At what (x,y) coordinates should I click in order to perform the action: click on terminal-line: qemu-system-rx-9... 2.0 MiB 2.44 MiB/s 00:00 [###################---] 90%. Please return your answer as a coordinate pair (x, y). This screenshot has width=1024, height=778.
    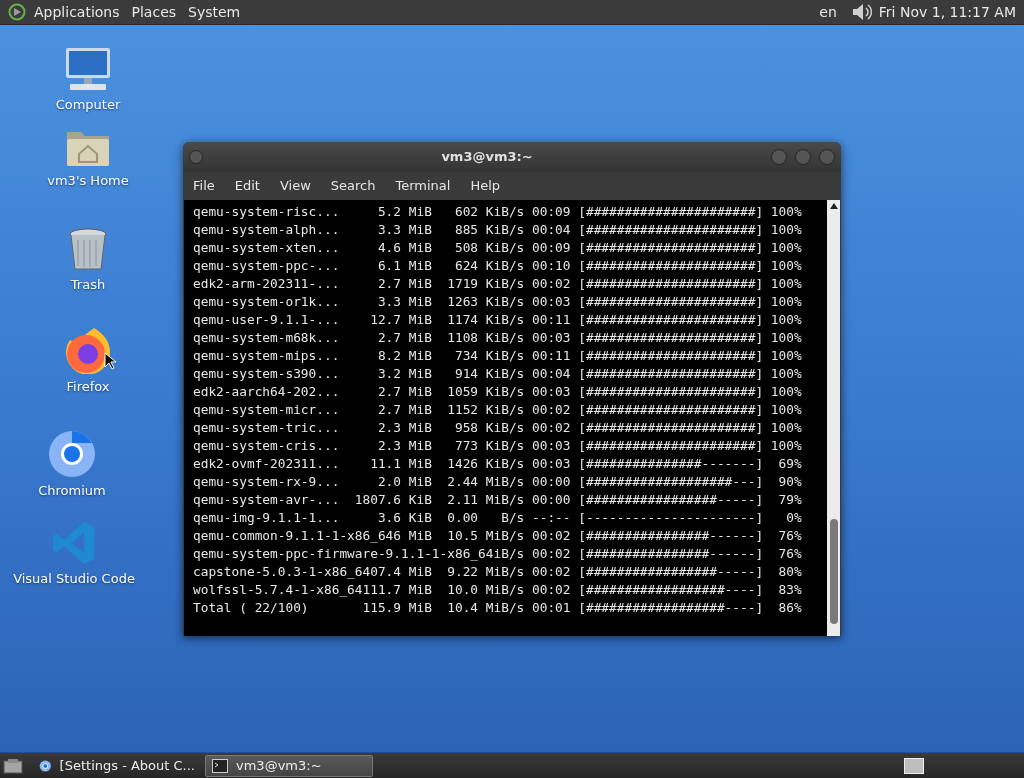
    Looking at the image, I should click on (497, 482).